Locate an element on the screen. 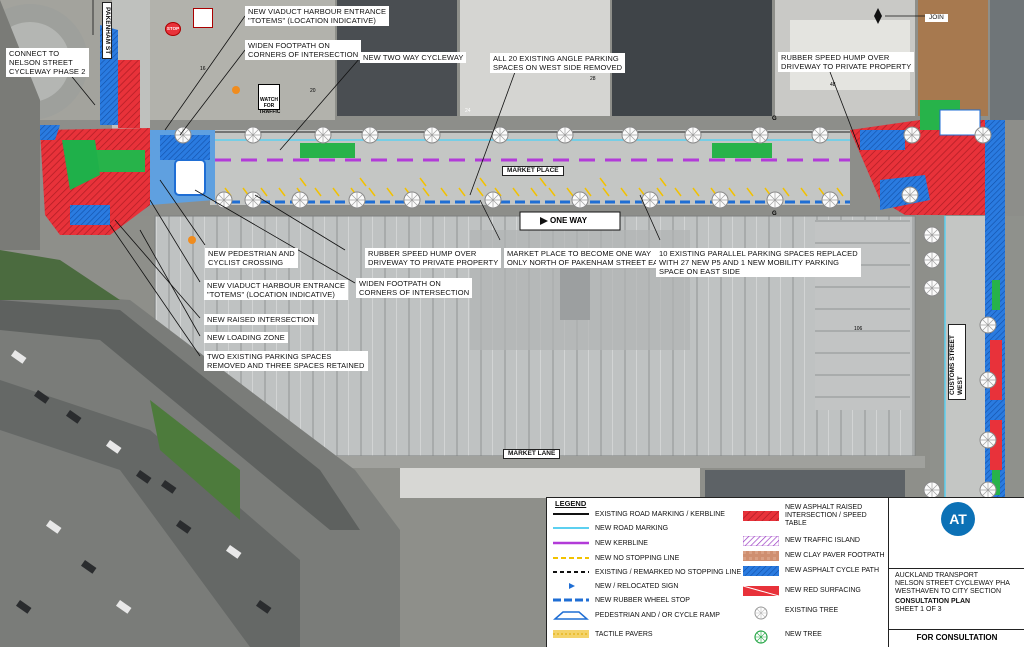 This screenshot has height=647, width=1024. legend-label: NEW TREE is located at coordinates (803, 634).